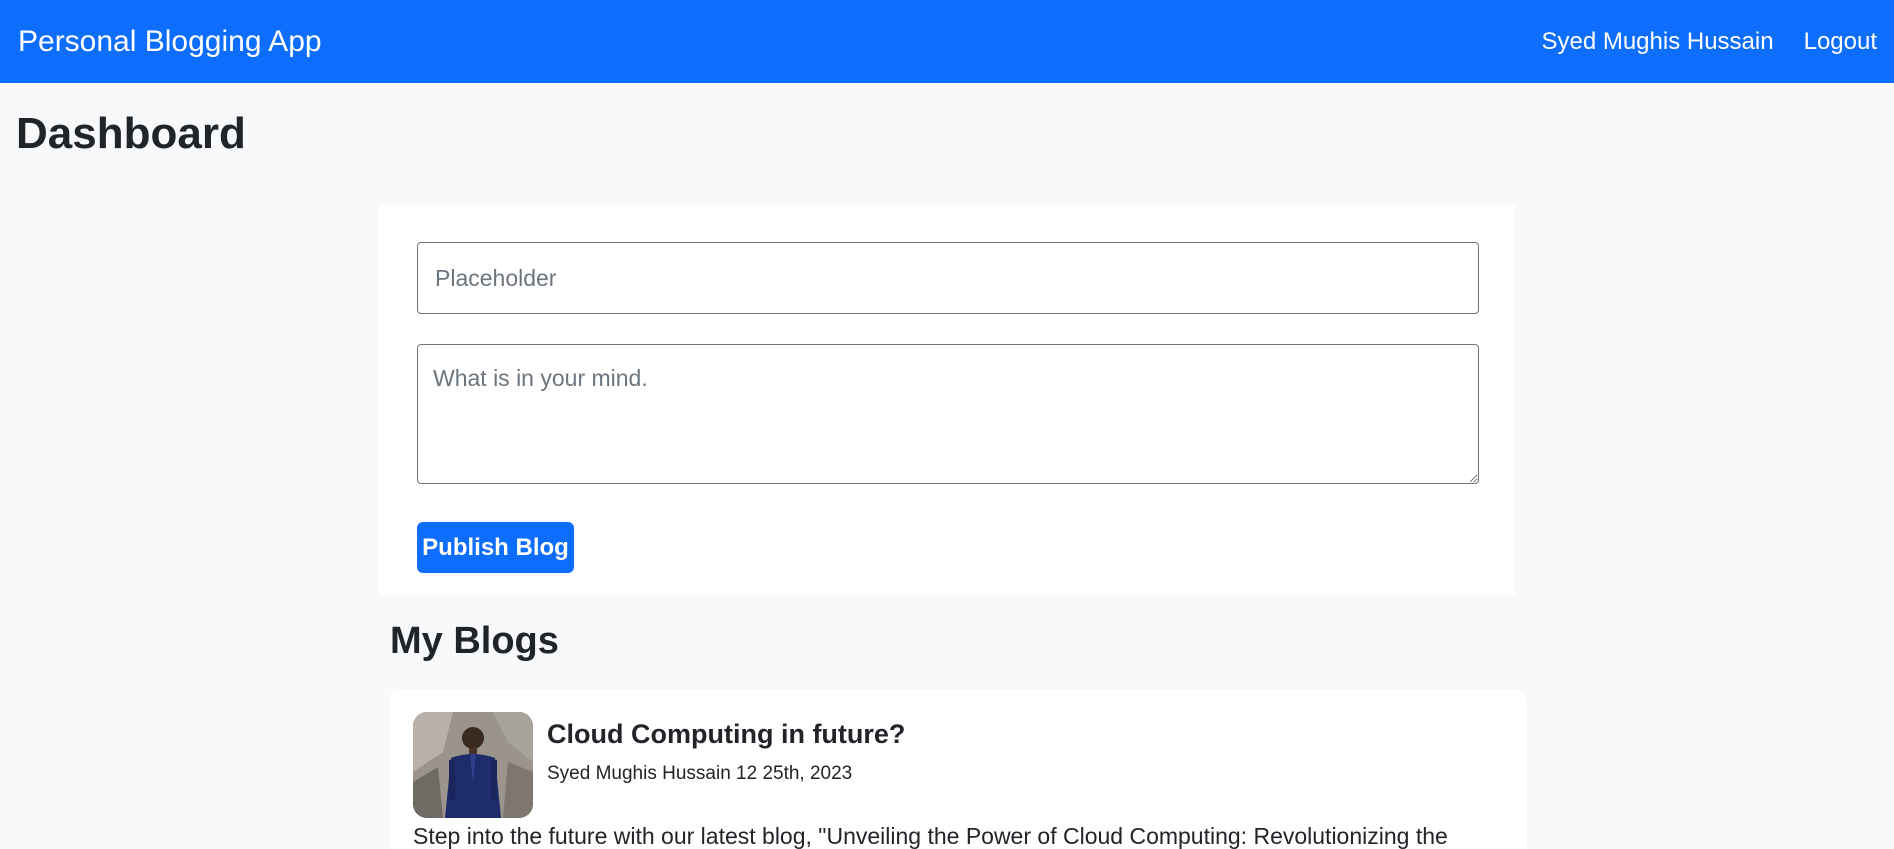 The width and height of the screenshot is (1894, 849). I want to click on user-nav: Syed Mughis Hussain Logout, so click(1709, 42).